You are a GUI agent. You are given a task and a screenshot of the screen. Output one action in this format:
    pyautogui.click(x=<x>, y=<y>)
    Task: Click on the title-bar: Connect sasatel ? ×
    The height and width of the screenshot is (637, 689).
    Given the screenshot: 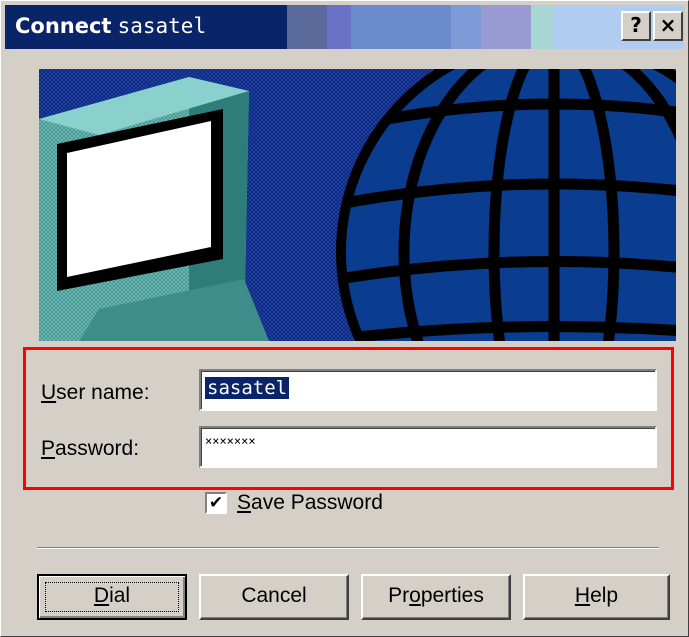 What is the action you would take?
    pyautogui.click(x=344, y=27)
    